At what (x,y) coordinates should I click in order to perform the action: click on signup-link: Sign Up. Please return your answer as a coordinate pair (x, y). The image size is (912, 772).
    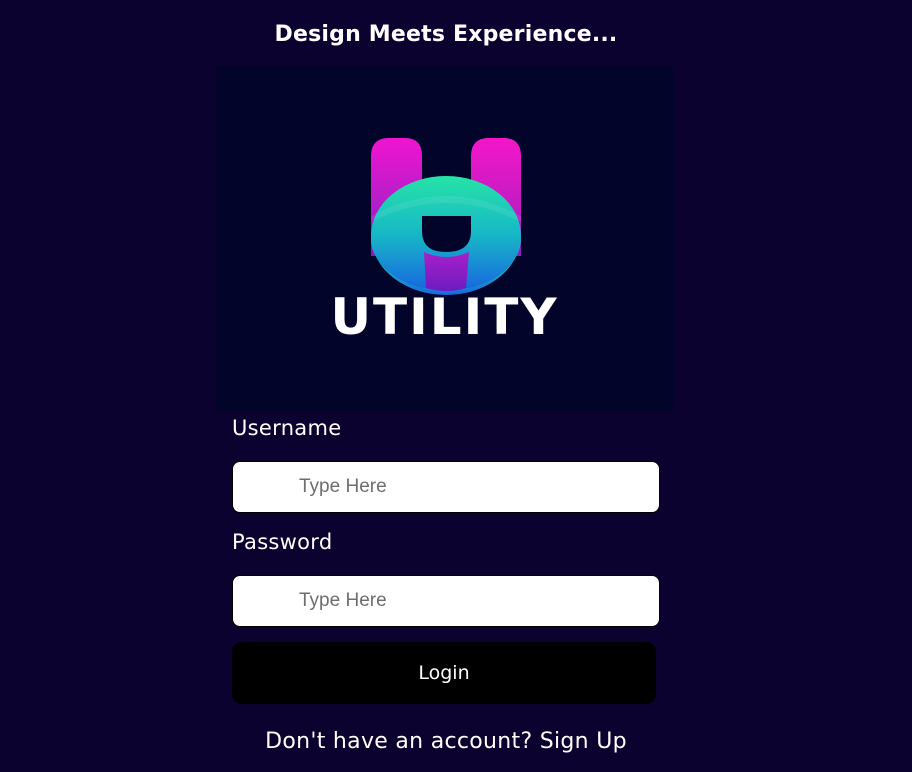
    Looking at the image, I should click on (583, 741).